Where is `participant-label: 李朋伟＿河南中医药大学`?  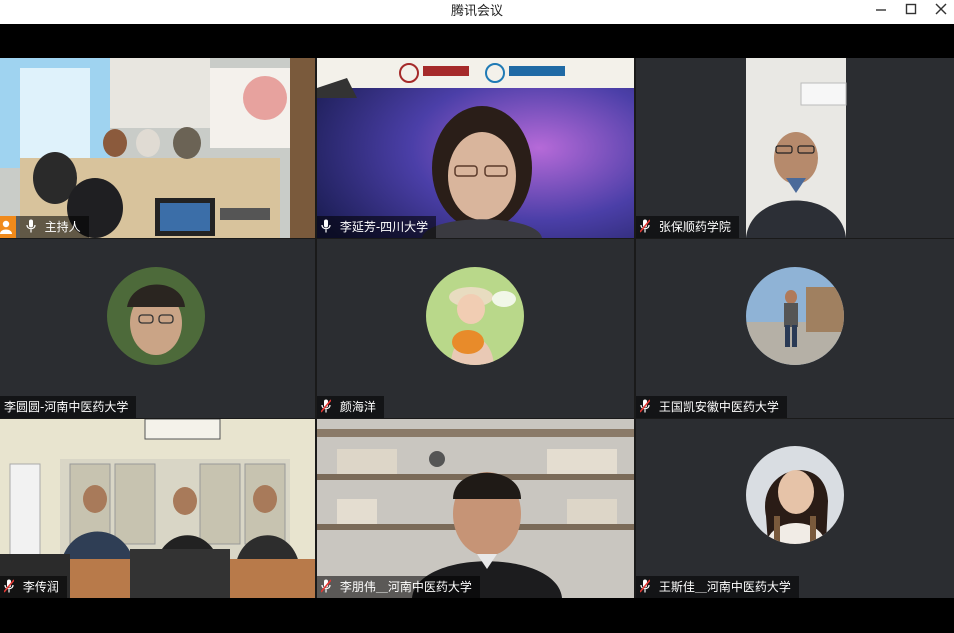
participant-label: 李朋伟＿河南中医药大学 is located at coordinates (398, 587).